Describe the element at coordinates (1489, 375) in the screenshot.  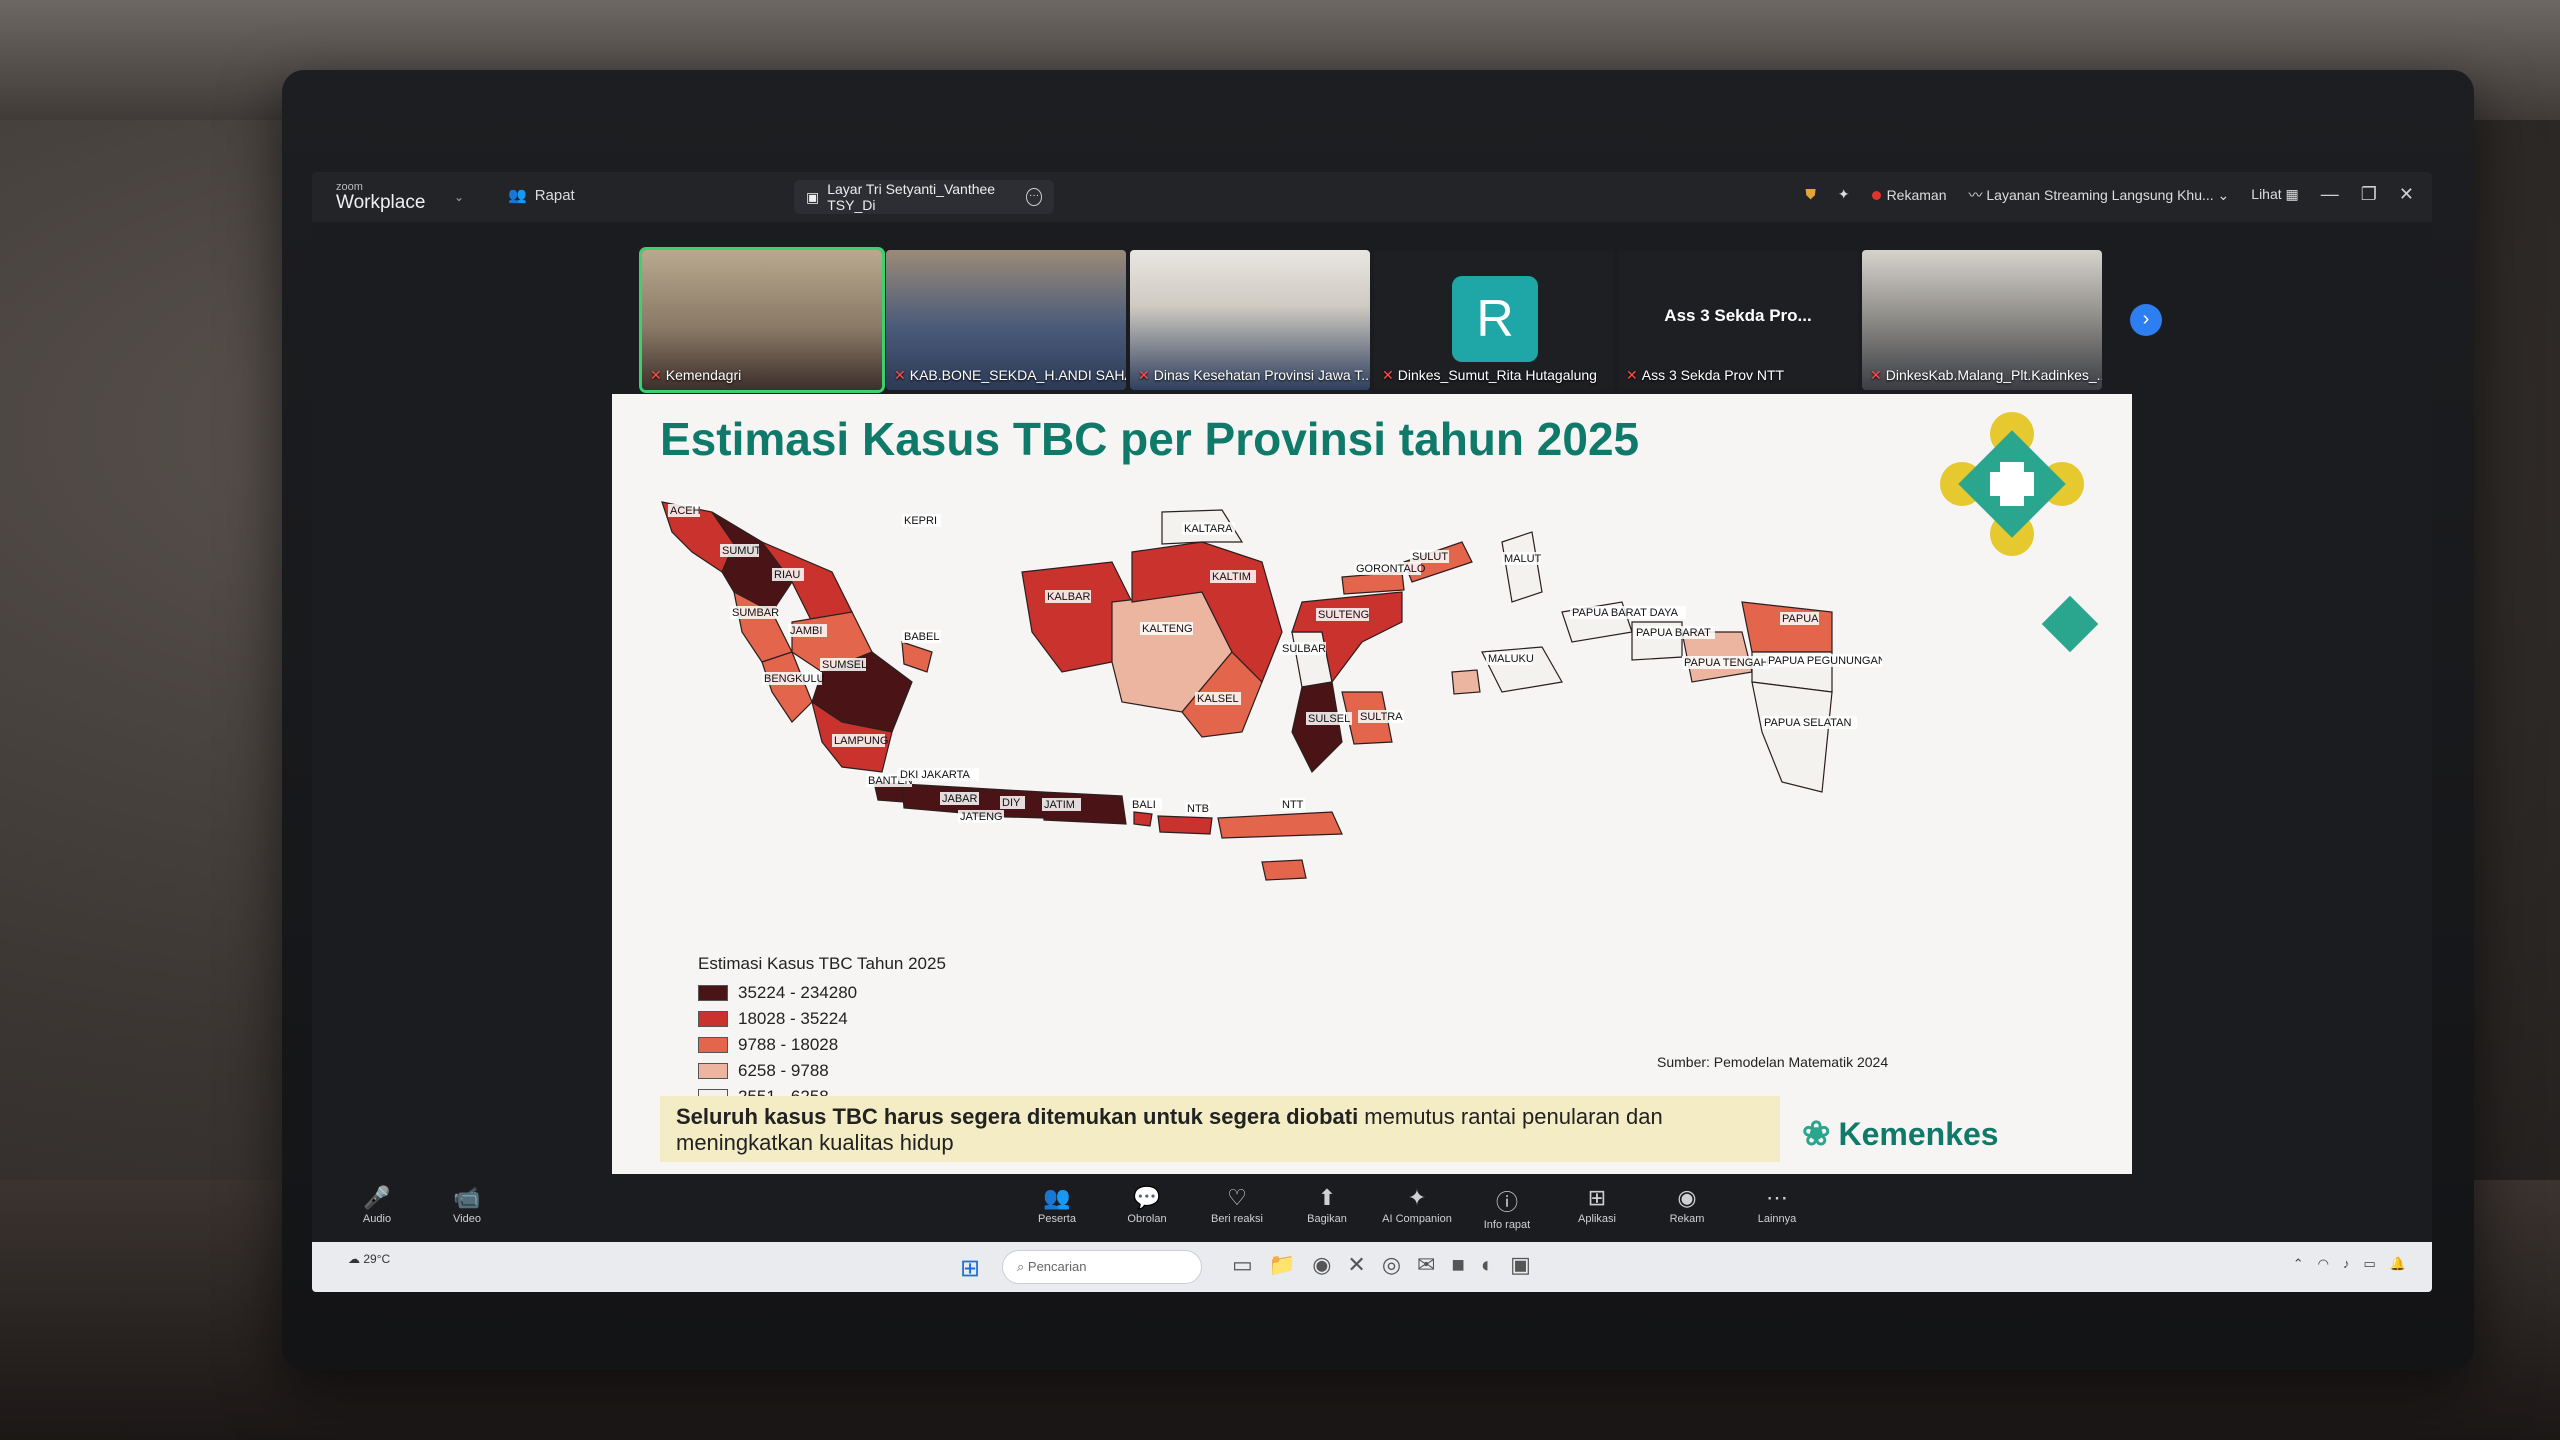
I see `participant-name: ✕ Dinkes_Sumut_Rita Hutagalung` at that location.